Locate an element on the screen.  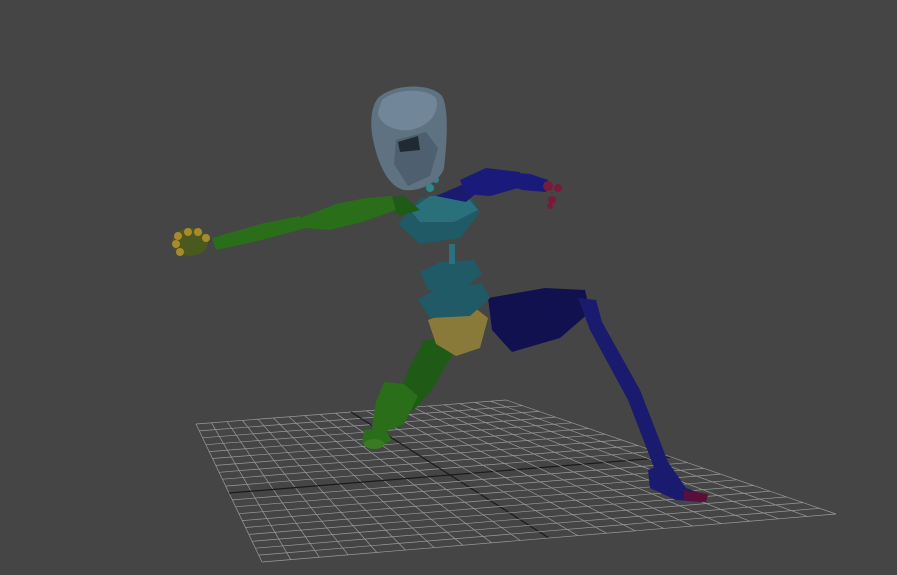
left-arm is located at coordinates (296, 226).